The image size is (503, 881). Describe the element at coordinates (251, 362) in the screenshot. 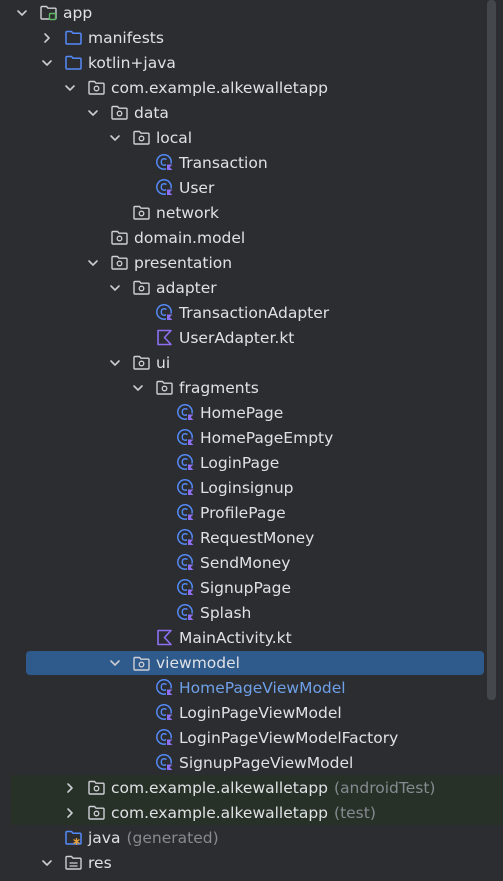

I see `tree-node-ui: ui` at that location.